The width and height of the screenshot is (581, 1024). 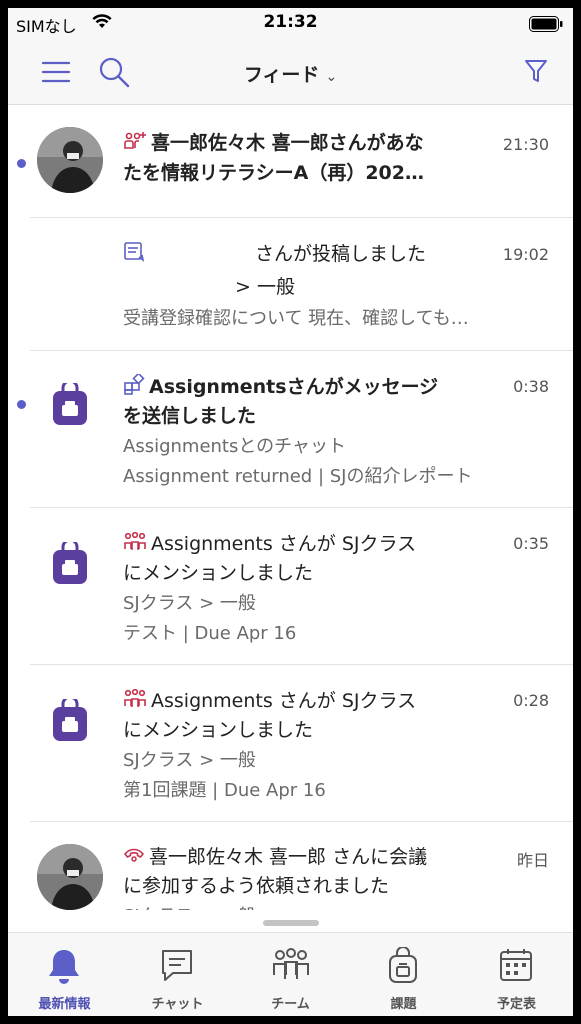 I want to click on tab-label: 課題, so click(x=403, y=1004).